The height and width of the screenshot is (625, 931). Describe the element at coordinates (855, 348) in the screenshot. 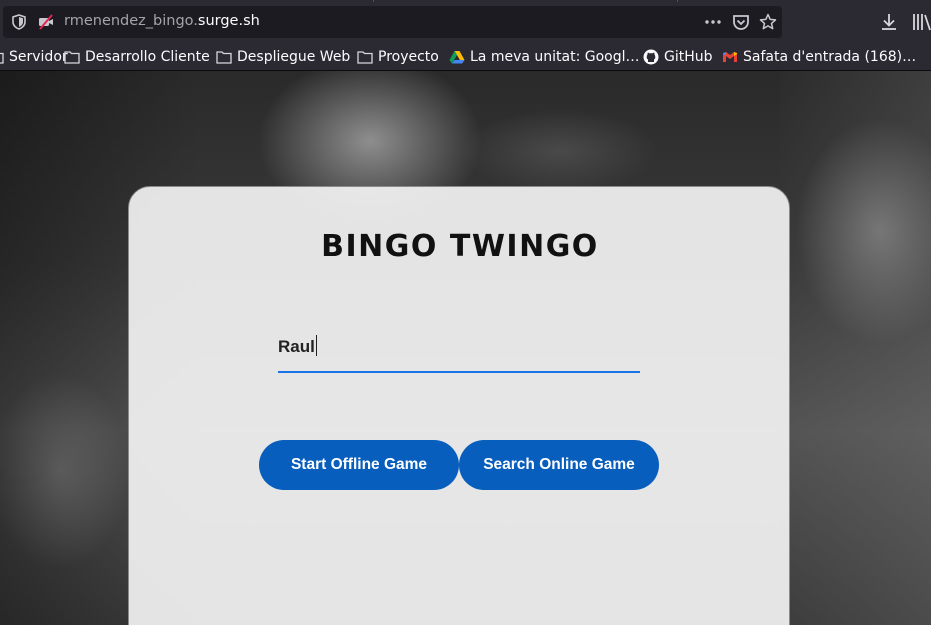

I see `background-photo-right` at that location.